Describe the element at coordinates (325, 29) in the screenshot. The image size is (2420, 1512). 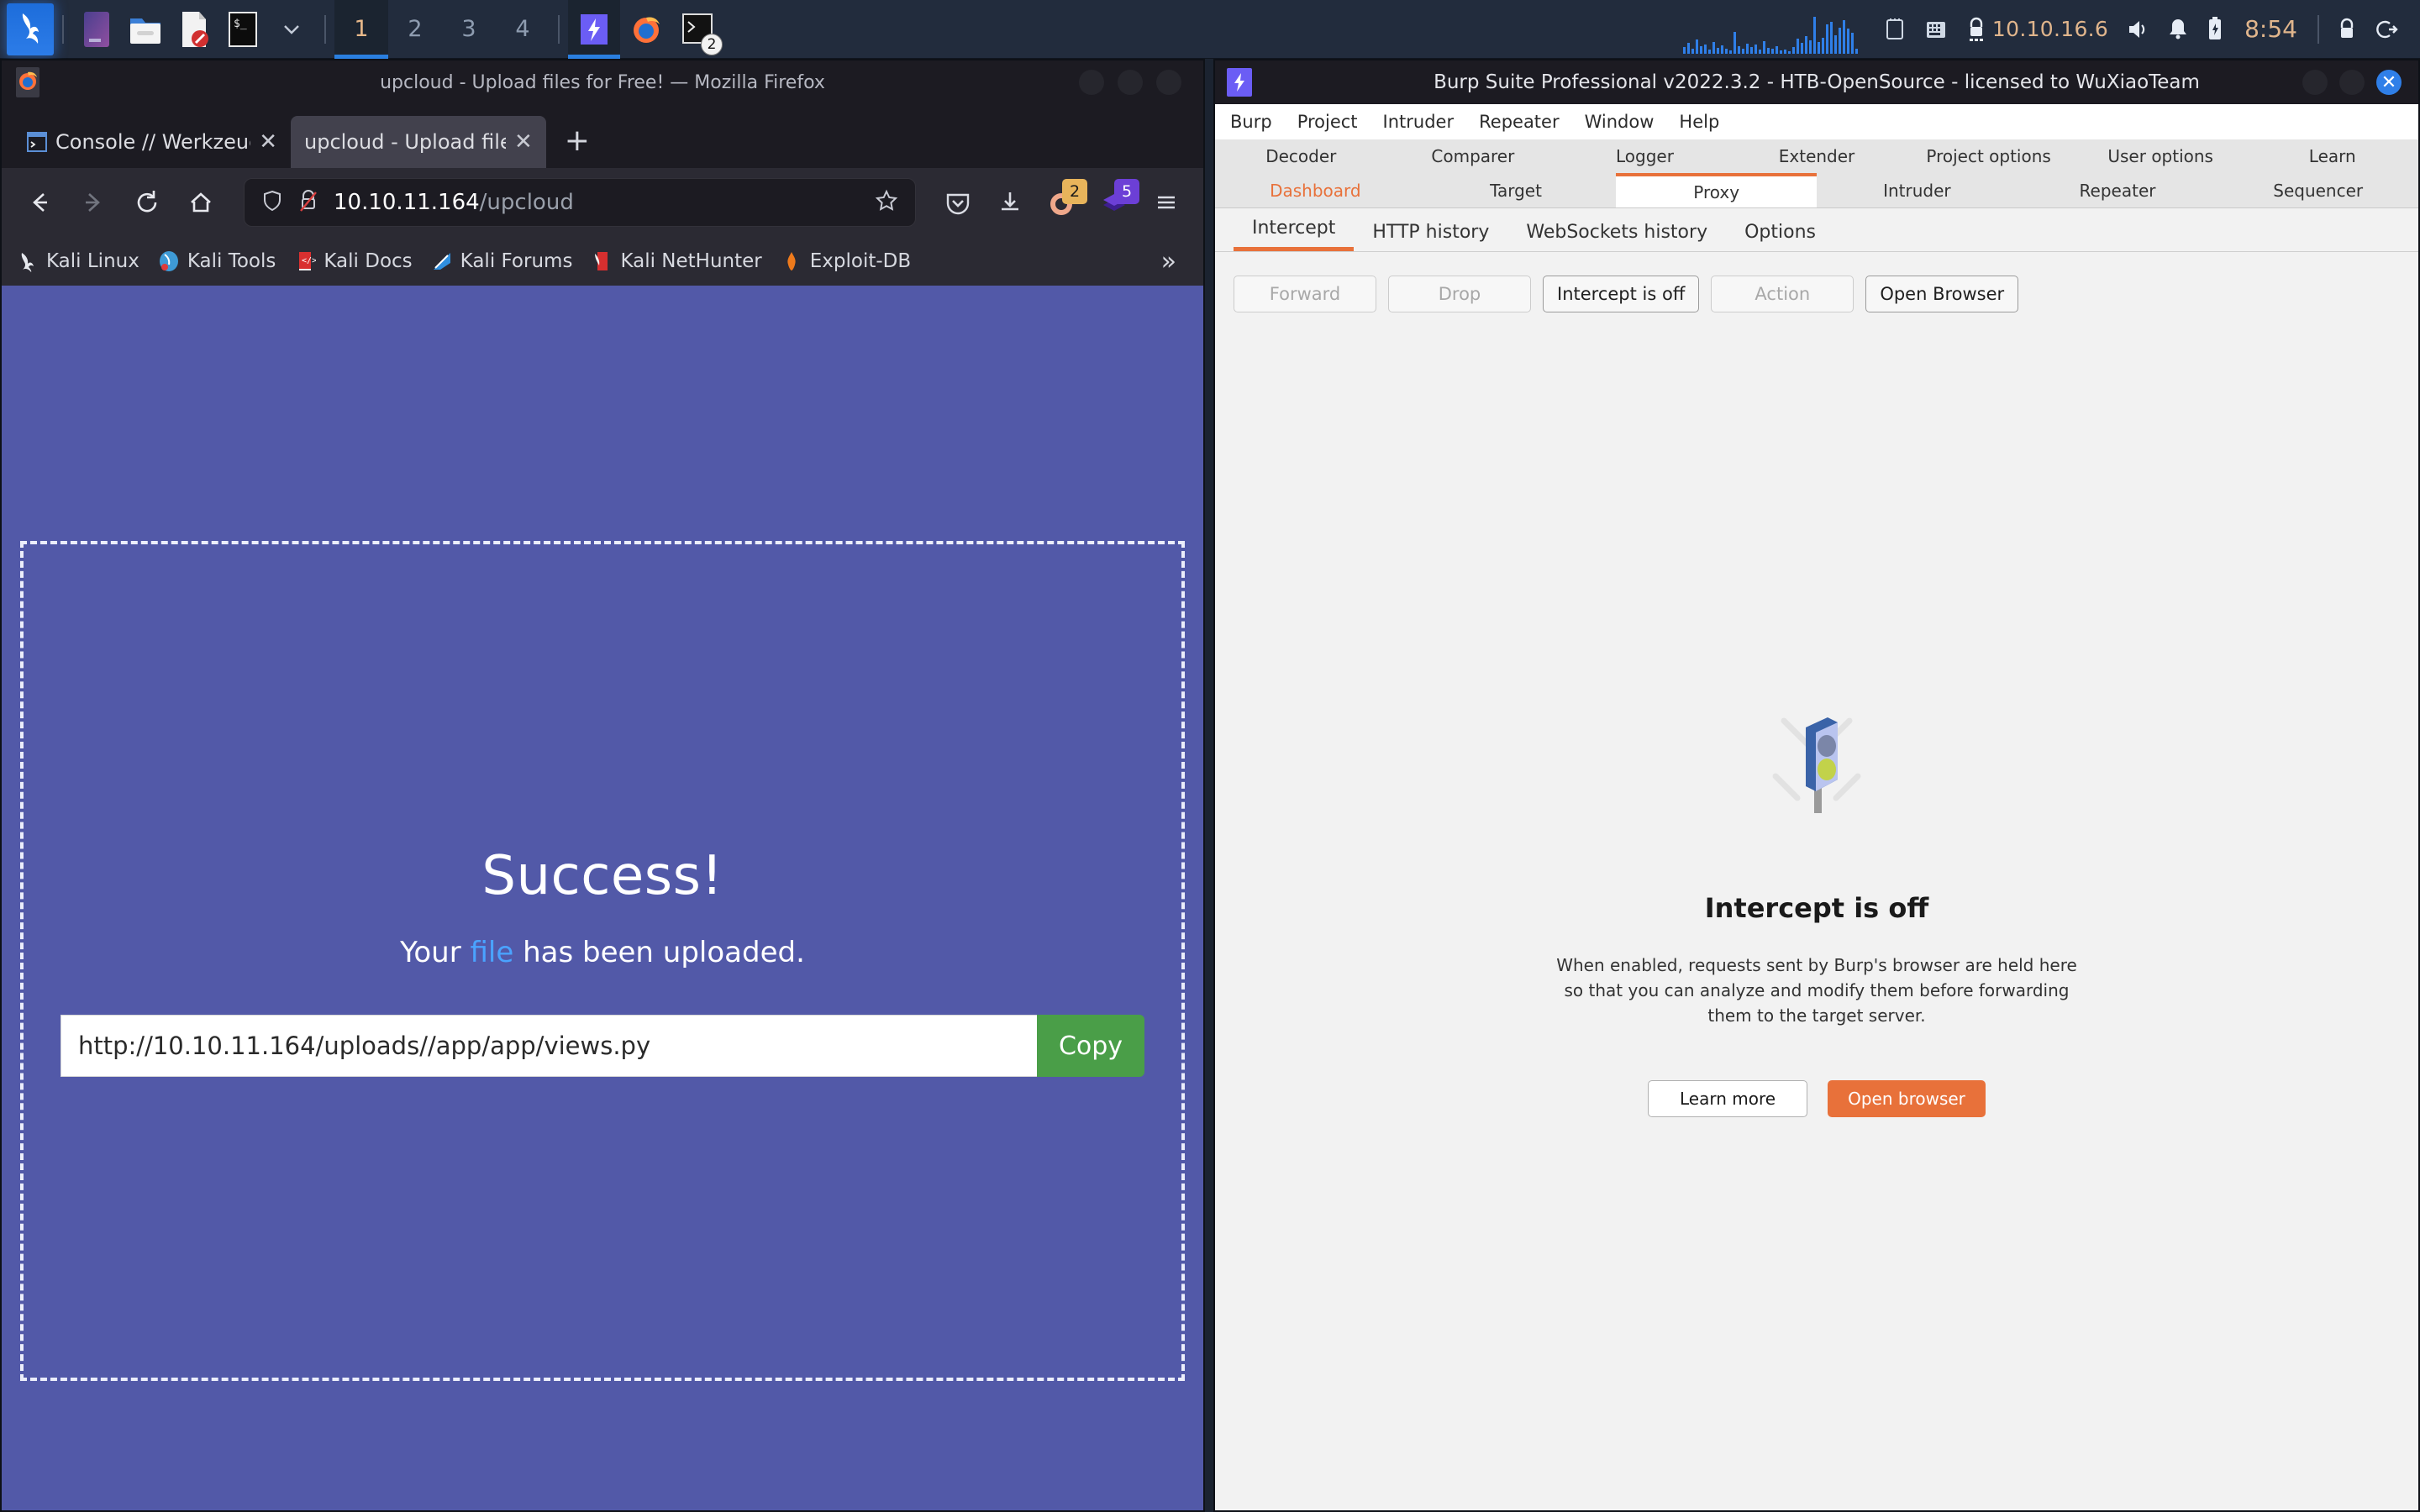
I see `divider` at that location.